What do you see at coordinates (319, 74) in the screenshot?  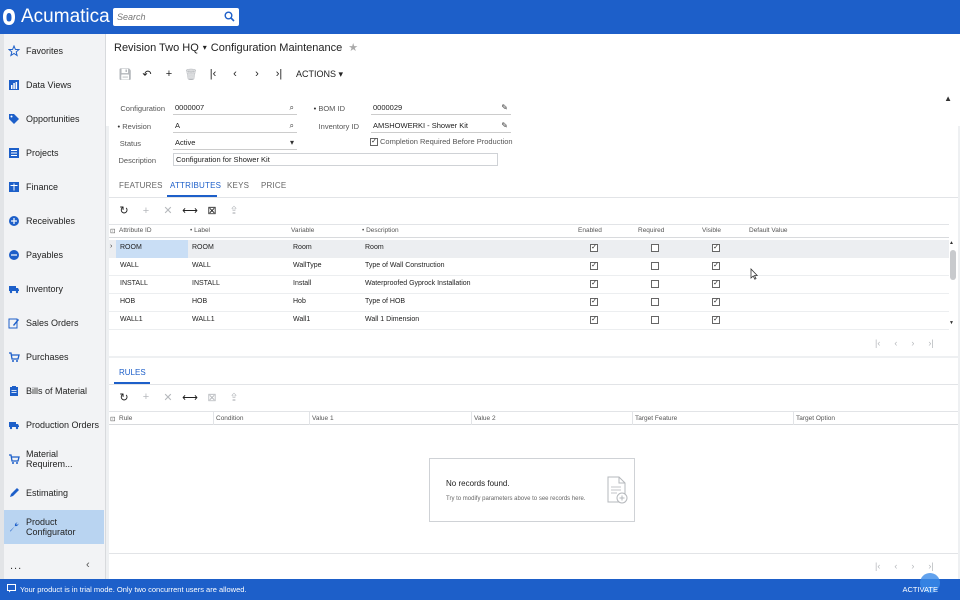 I see `actions-menu: ACTIONS ▾` at bounding box center [319, 74].